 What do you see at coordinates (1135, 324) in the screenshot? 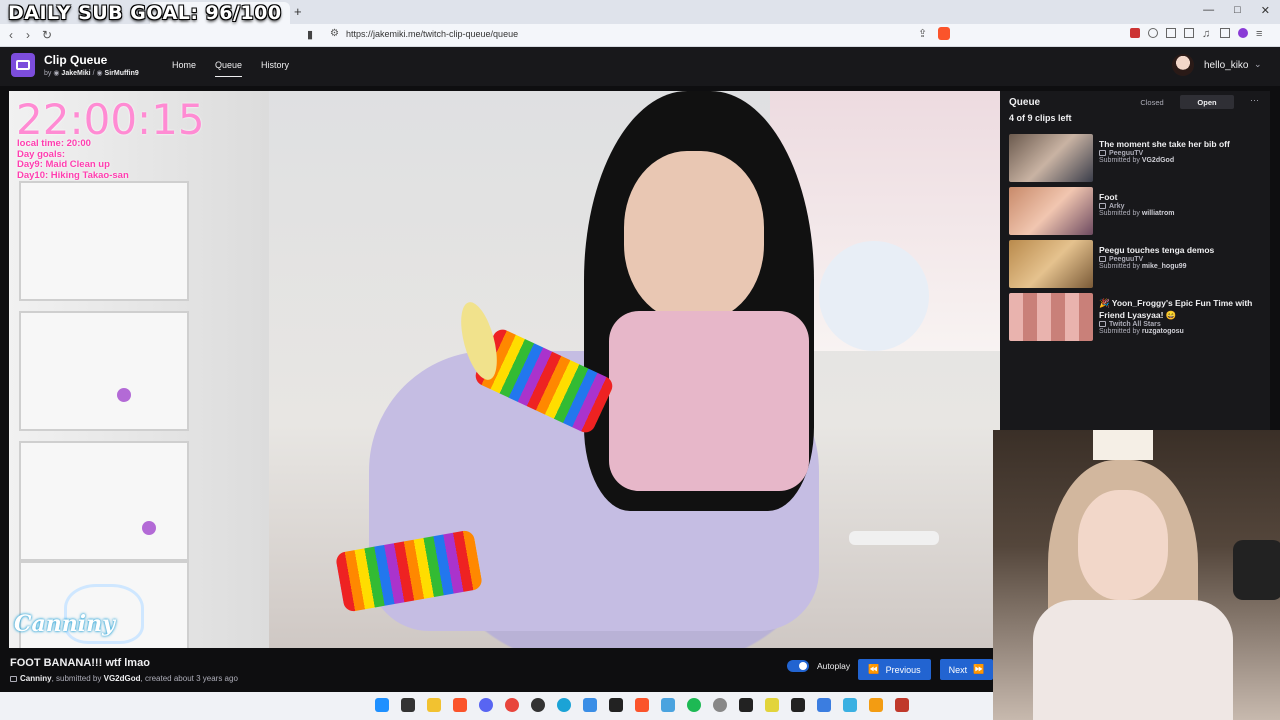
I see `queue-item-channel: Twitch All Stars` at bounding box center [1135, 324].